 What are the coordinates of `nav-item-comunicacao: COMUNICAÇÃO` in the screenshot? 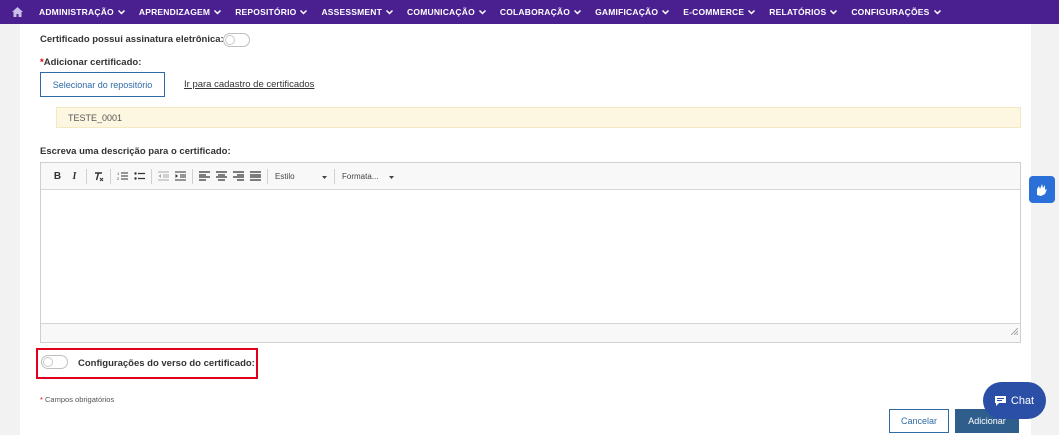 It's located at (446, 12).